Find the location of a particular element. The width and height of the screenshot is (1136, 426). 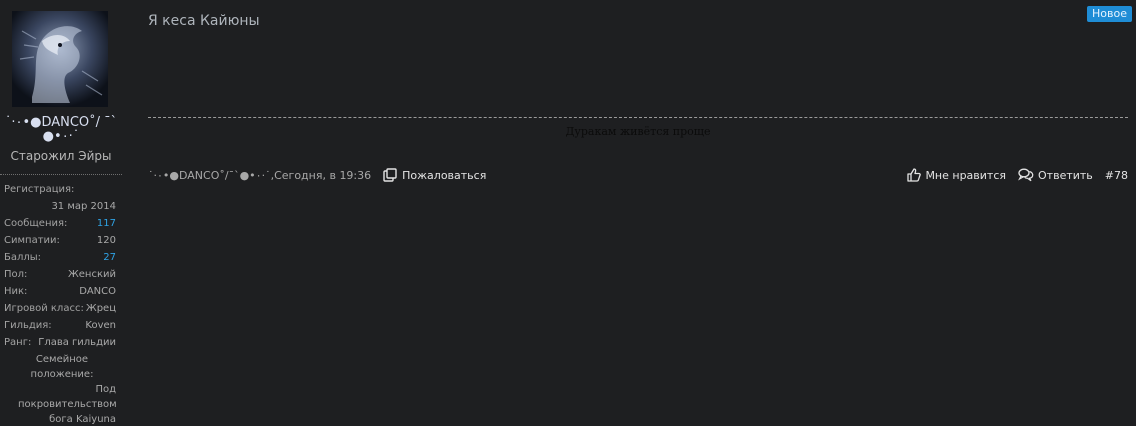

thumbs-up-icon is located at coordinates (914, 175).